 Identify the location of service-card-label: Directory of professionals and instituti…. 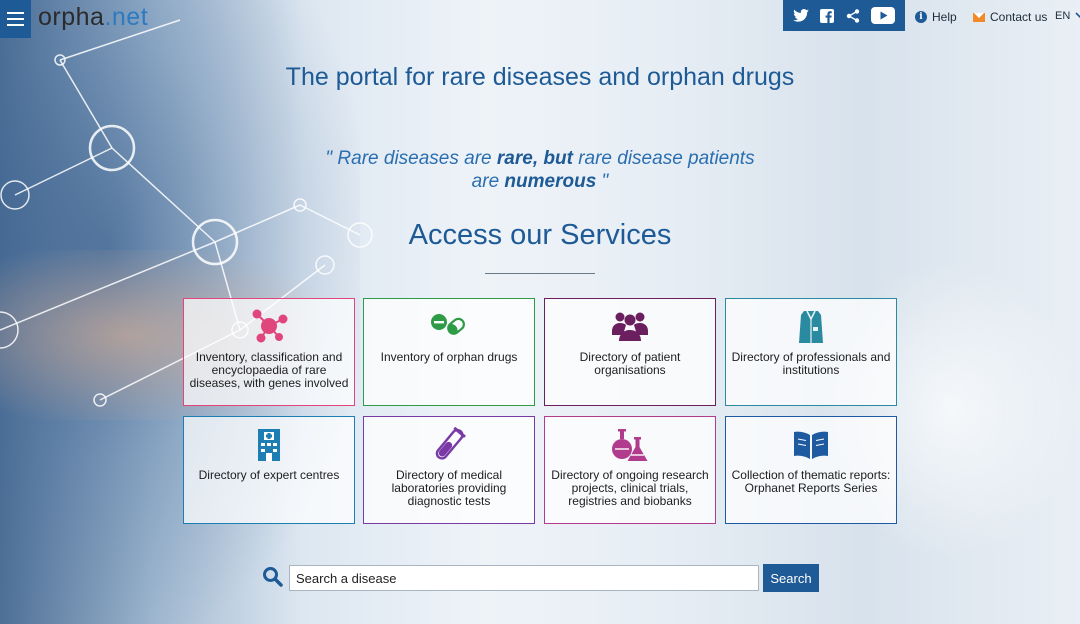
(811, 363).